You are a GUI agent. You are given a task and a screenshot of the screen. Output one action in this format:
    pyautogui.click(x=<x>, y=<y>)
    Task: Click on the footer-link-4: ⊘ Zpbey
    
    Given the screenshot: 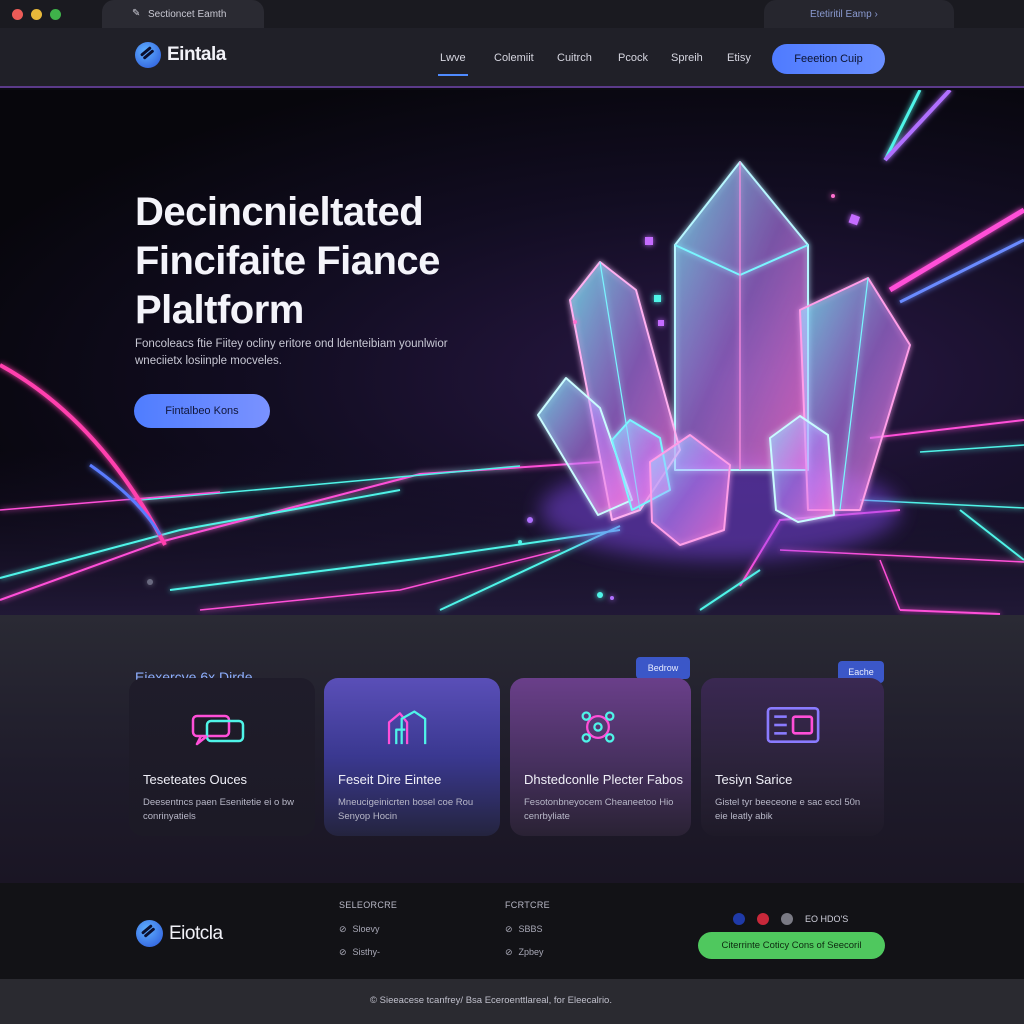 What is the action you would take?
    pyautogui.click(x=527, y=952)
    